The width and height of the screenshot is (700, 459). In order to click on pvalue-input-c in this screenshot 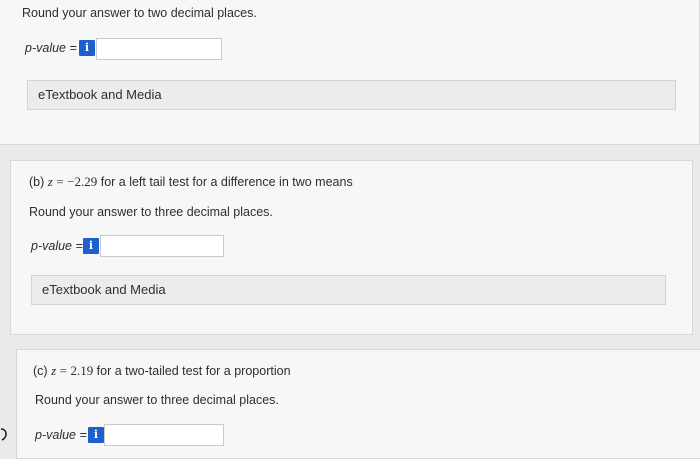, I will do `click(164, 435)`.